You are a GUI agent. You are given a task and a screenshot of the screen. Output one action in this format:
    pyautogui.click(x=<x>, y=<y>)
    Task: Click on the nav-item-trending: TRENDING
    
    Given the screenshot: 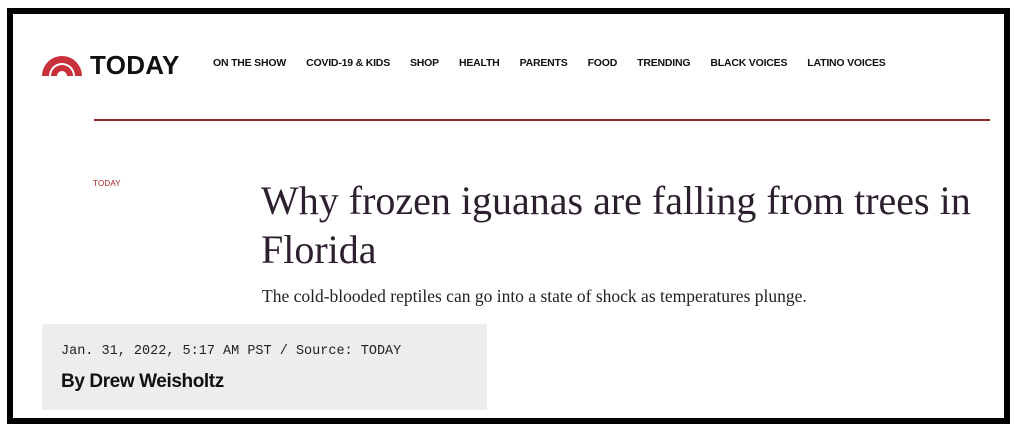 What is the action you would take?
    pyautogui.click(x=663, y=63)
    